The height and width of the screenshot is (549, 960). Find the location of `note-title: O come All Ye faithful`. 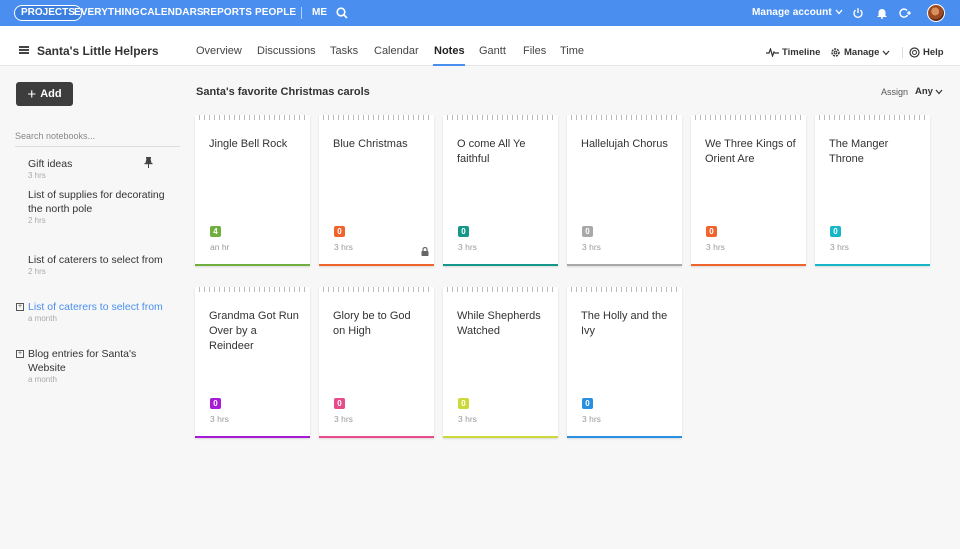

note-title: O come All Ye faithful is located at coordinates (491, 151).